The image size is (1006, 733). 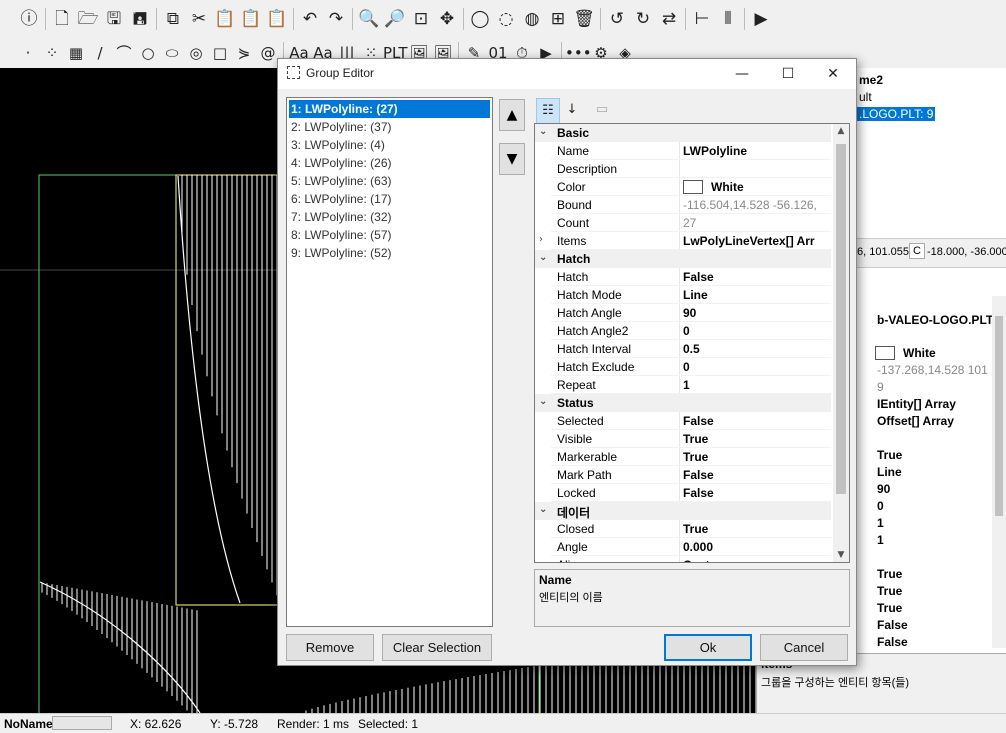 What do you see at coordinates (683, 259) in the screenshot?
I see `category-hatch: ⌄ Hatch` at bounding box center [683, 259].